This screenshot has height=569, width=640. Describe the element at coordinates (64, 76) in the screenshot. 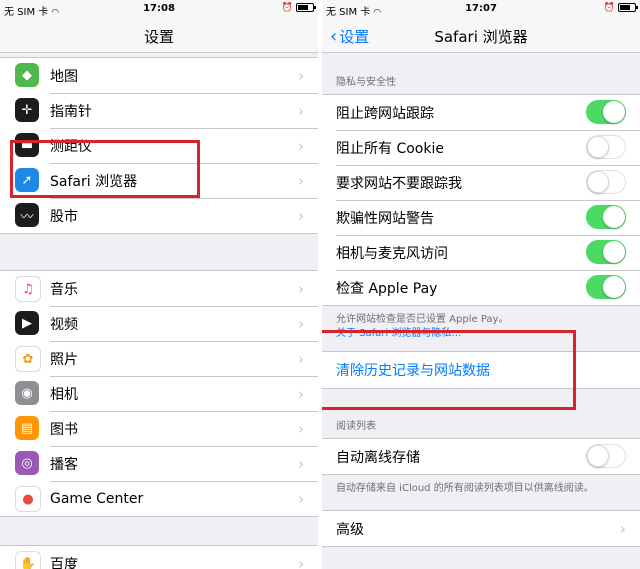

I see `settings-row-label: 地图` at that location.